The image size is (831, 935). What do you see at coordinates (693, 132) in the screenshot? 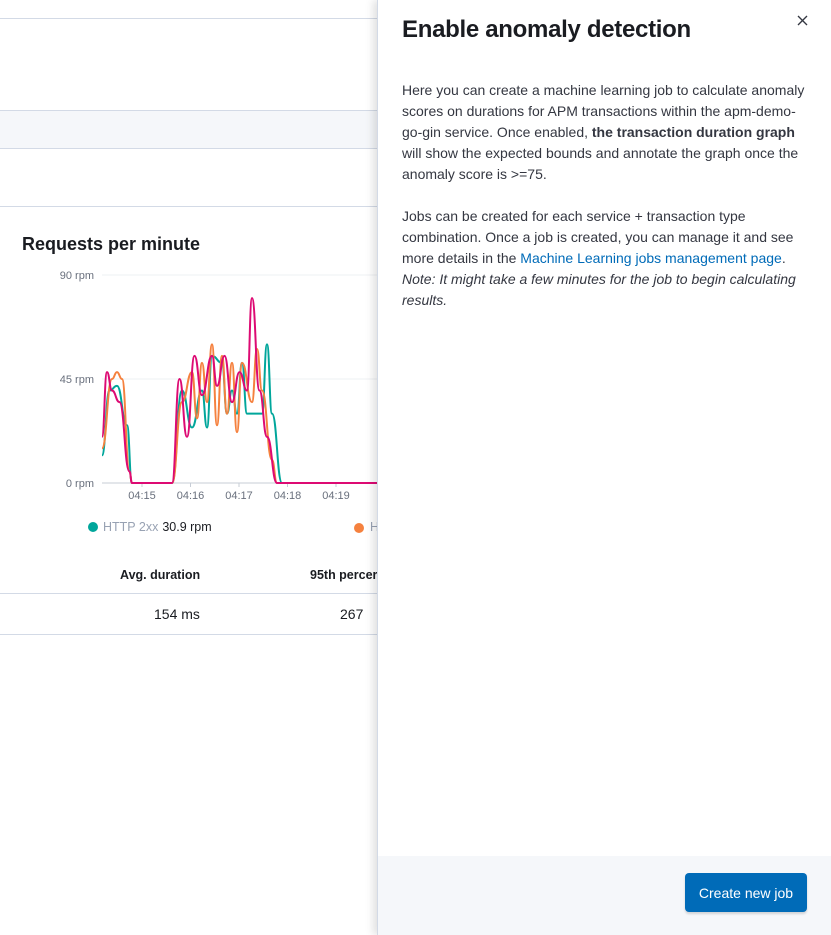
I see `text-bold: the transaction duration graph` at bounding box center [693, 132].